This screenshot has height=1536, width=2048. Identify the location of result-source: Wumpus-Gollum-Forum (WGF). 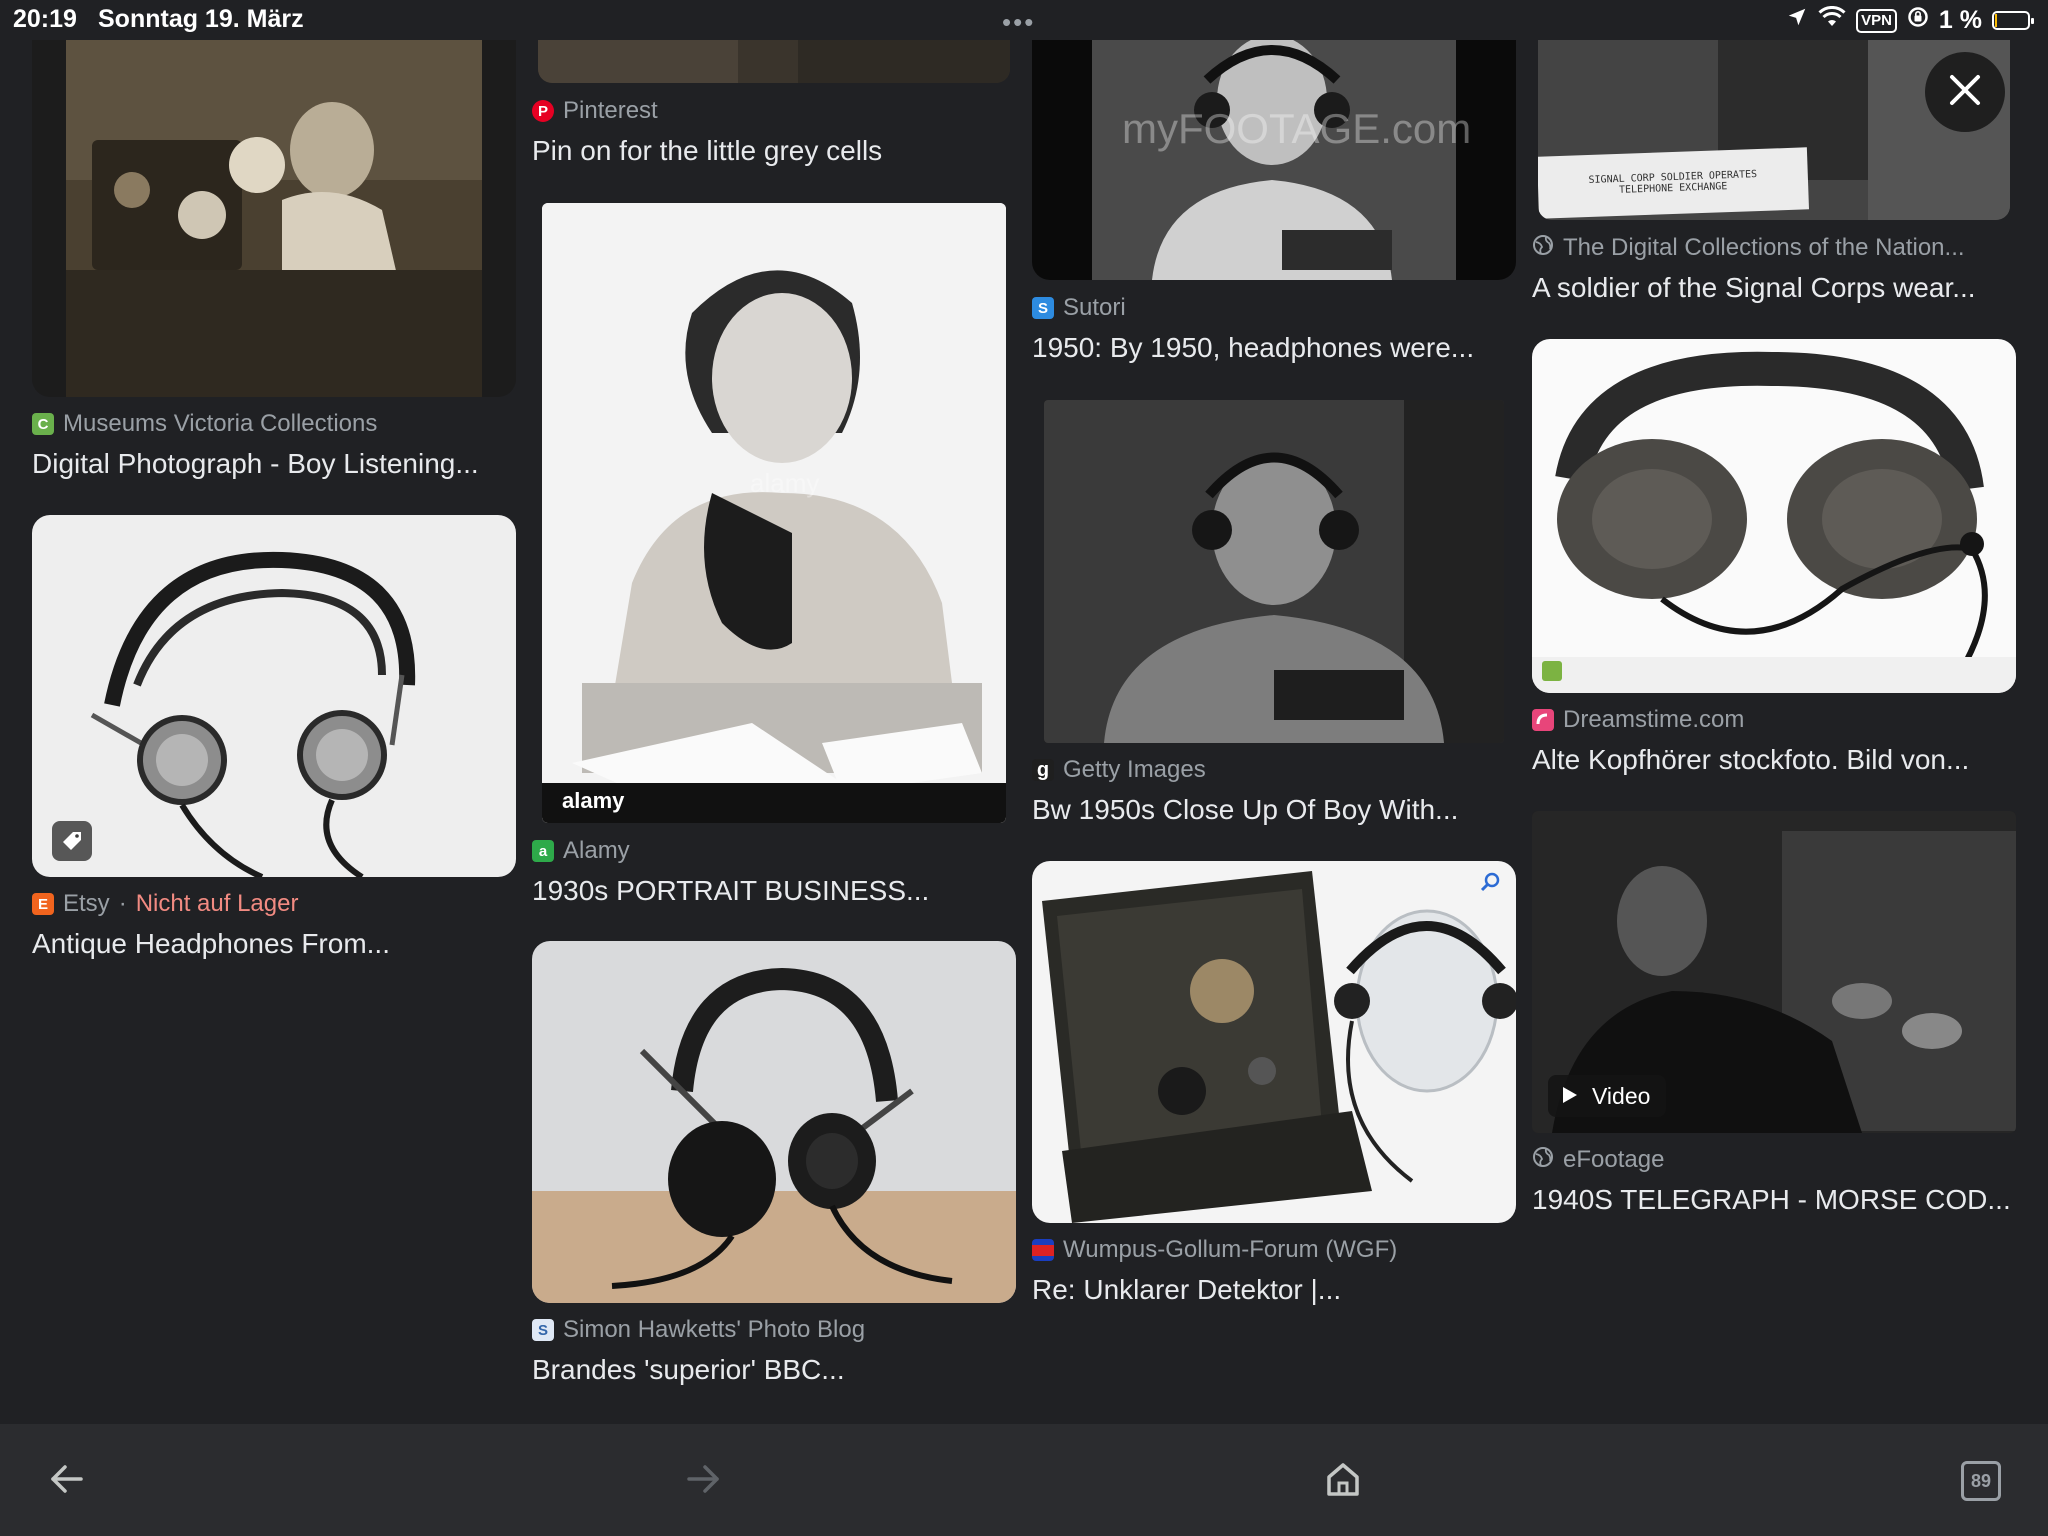
(1214, 1250).